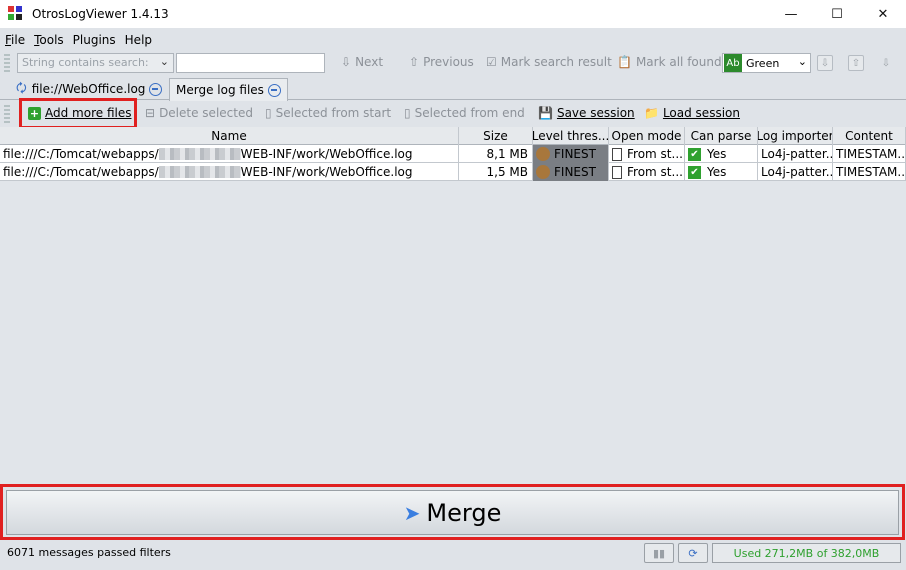 The height and width of the screenshot is (570, 906). What do you see at coordinates (49, 40) in the screenshot?
I see `menu-tools: Tools` at bounding box center [49, 40].